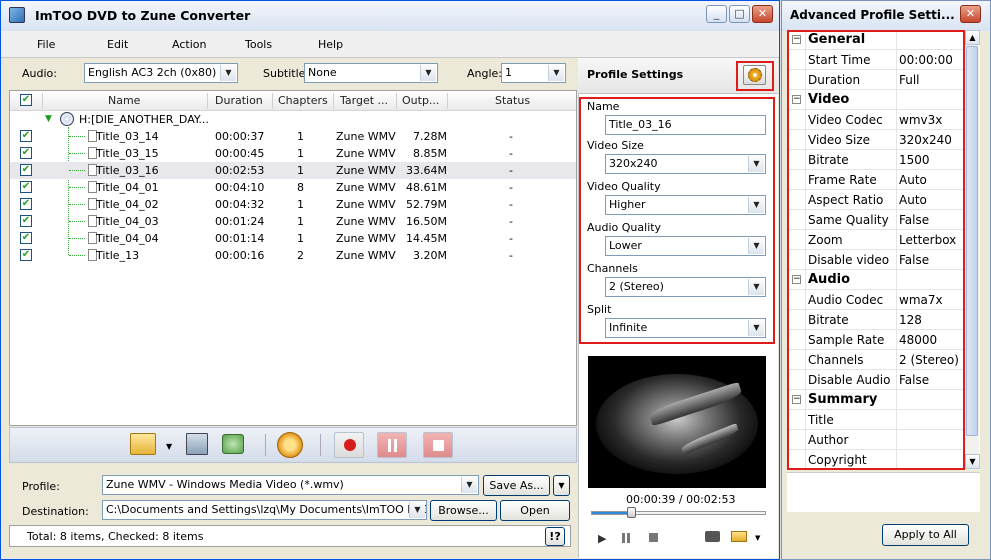  I want to click on menu-tools: Tools, so click(258, 44).